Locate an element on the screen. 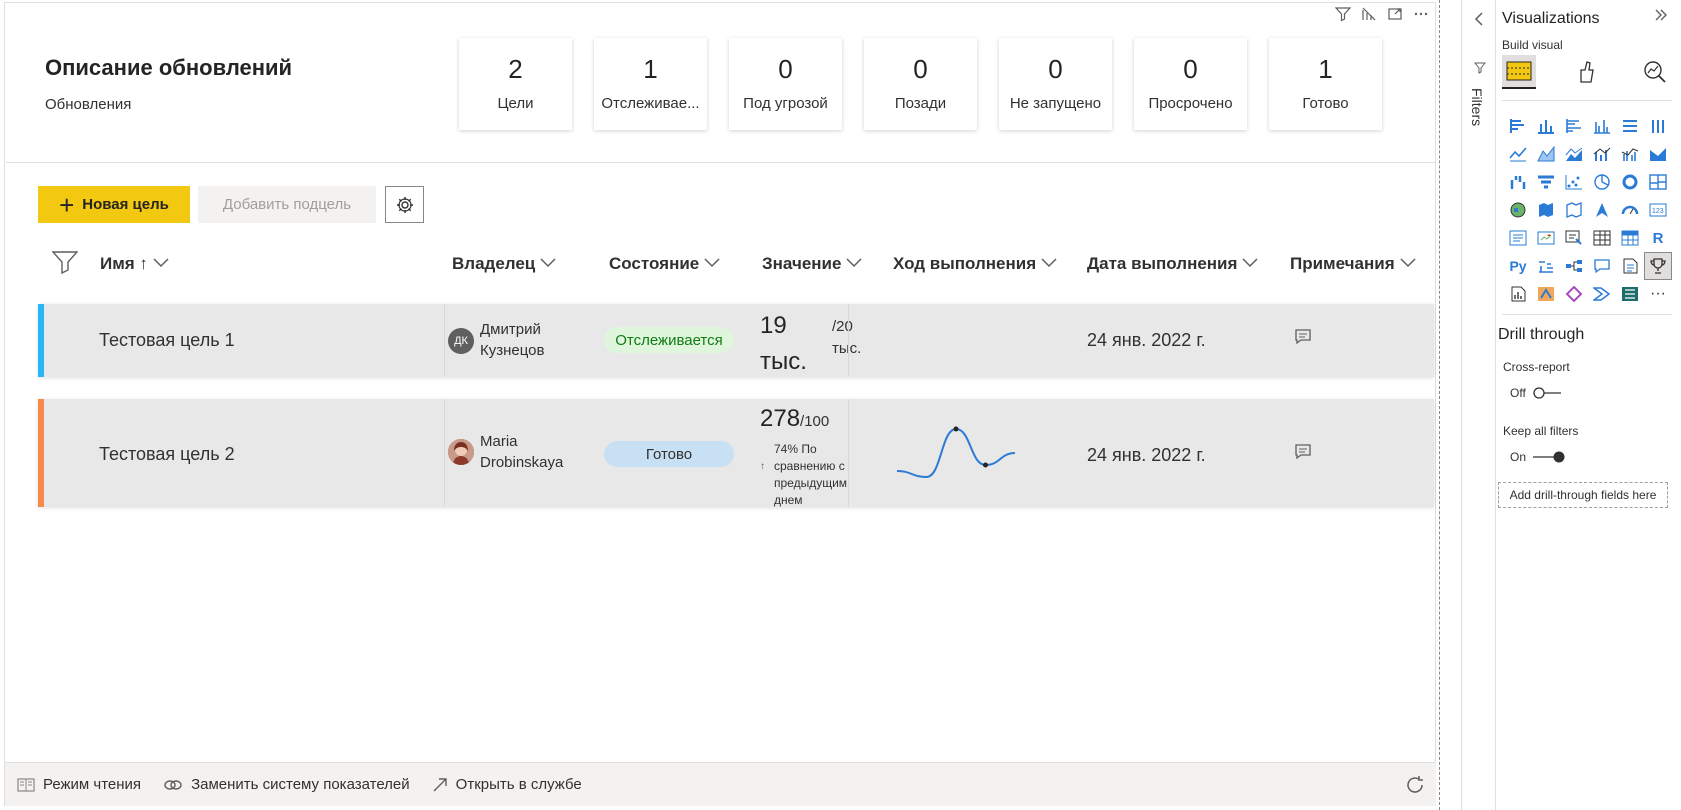 Image resolution: width=1681 pixels, height=810 pixels. decomposition-tree-icon is located at coordinates (1574, 266).